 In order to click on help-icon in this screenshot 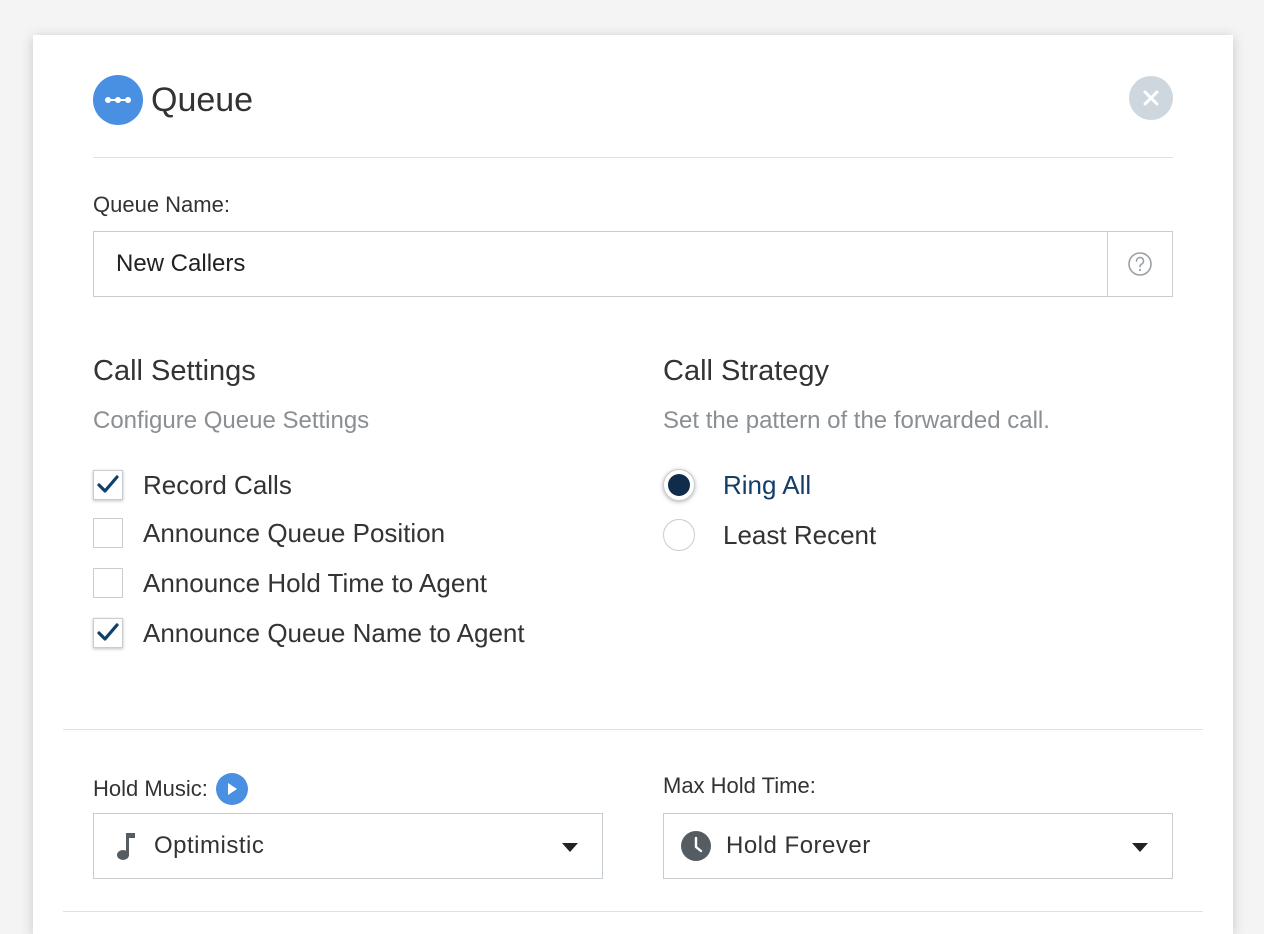, I will do `click(1140, 264)`.